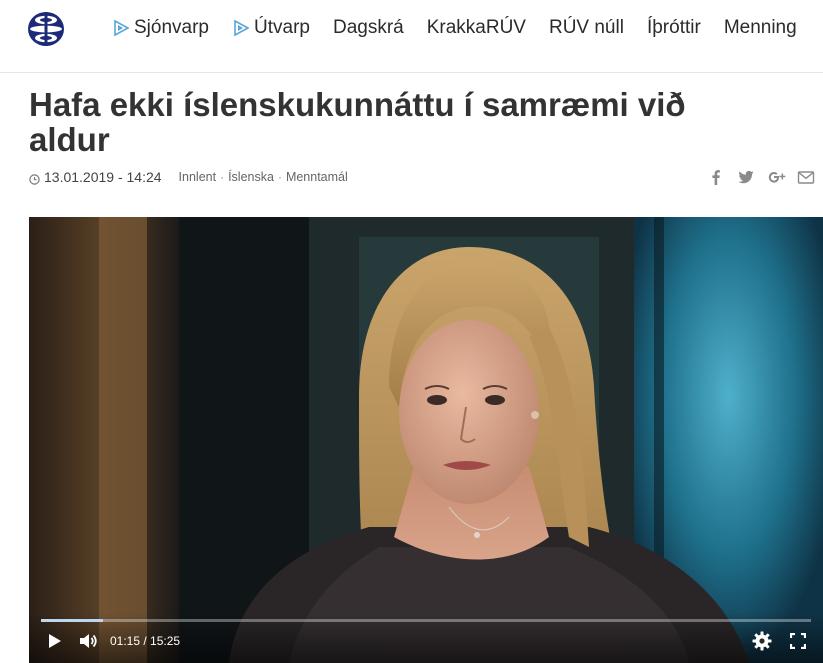 The image size is (823, 663). I want to click on current-time: 01:15, so click(125, 641).